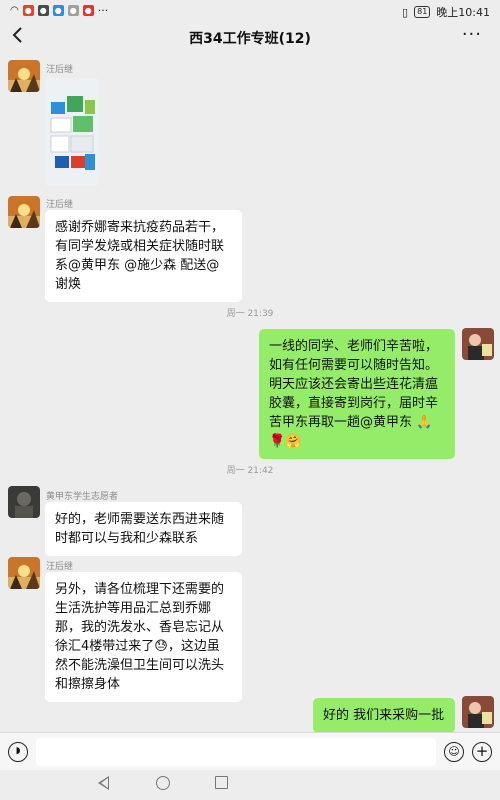 The image size is (500, 800). I want to click on status-icons-right: ▯ 81 晚上10:41, so click(446, 12).